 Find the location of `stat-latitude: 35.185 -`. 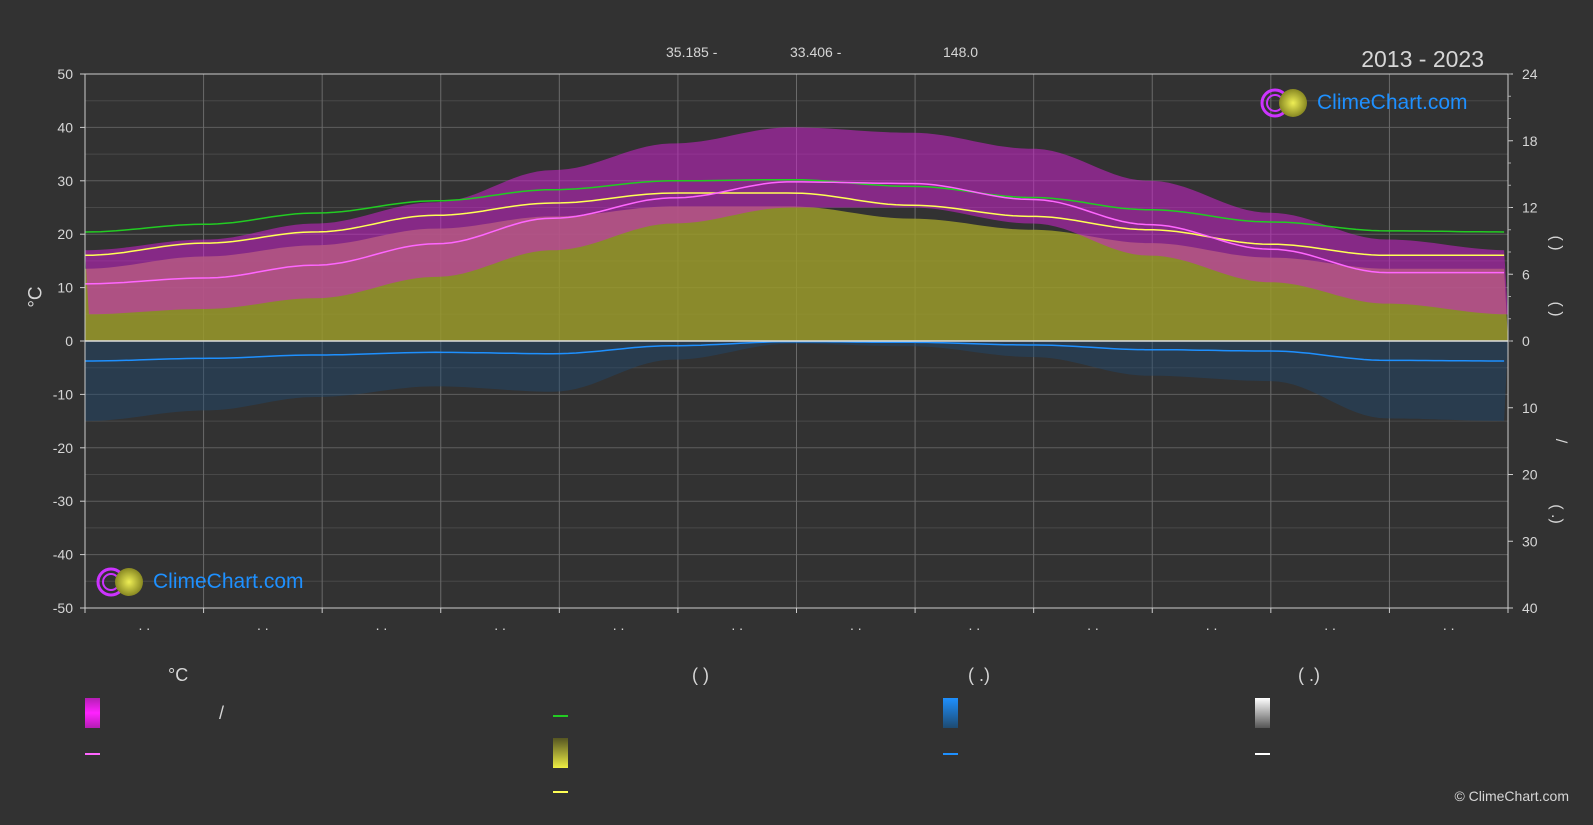

stat-latitude: 35.185 - is located at coordinates (692, 52).